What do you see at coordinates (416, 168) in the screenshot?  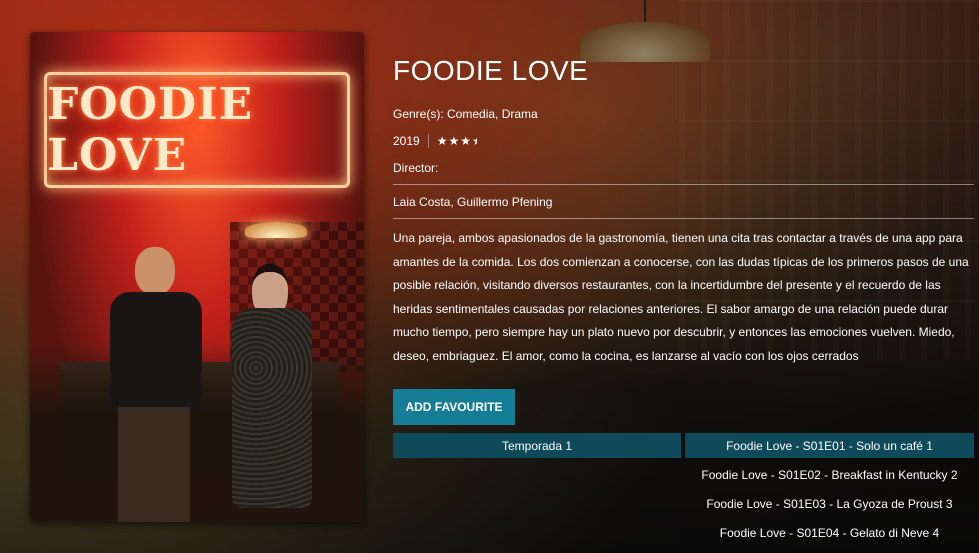 I see `director-label: Director:` at bounding box center [416, 168].